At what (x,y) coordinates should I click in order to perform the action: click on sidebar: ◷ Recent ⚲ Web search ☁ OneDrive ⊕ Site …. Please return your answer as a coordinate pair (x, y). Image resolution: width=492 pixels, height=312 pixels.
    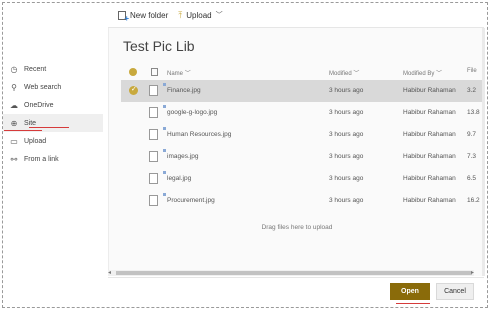
    Looking at the image, I should click on (53, 114).